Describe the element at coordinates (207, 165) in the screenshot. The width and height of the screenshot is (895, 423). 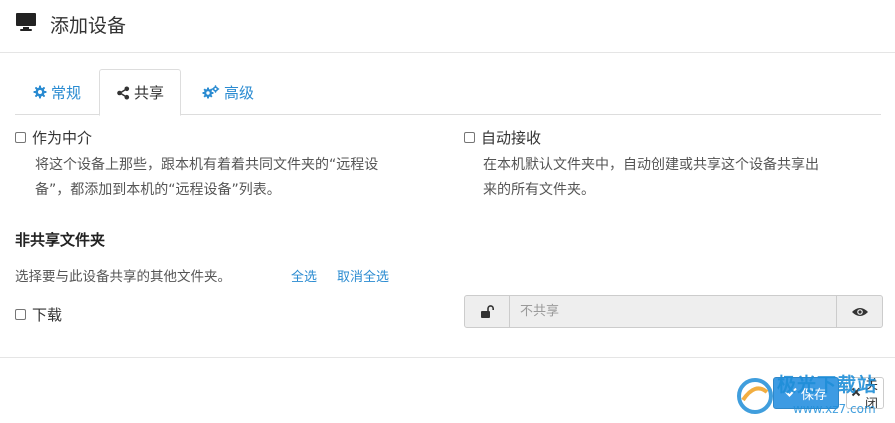
I see `introducer-help-line1: 将这个设备上那些，跟本机有着着共同文件夹的“远程设` at that location.